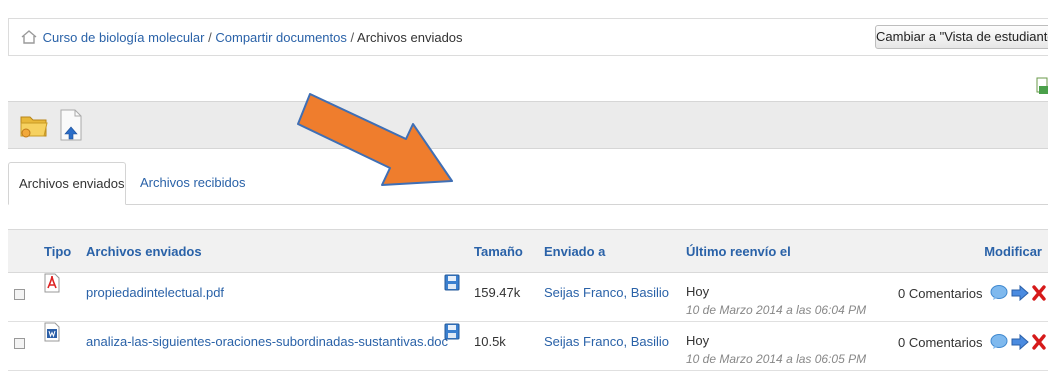 The image size is (1048, 385). I want to click on last-resend-date: 10 de Marzo 2014 a las 06:05 PM, so click(776, 359).